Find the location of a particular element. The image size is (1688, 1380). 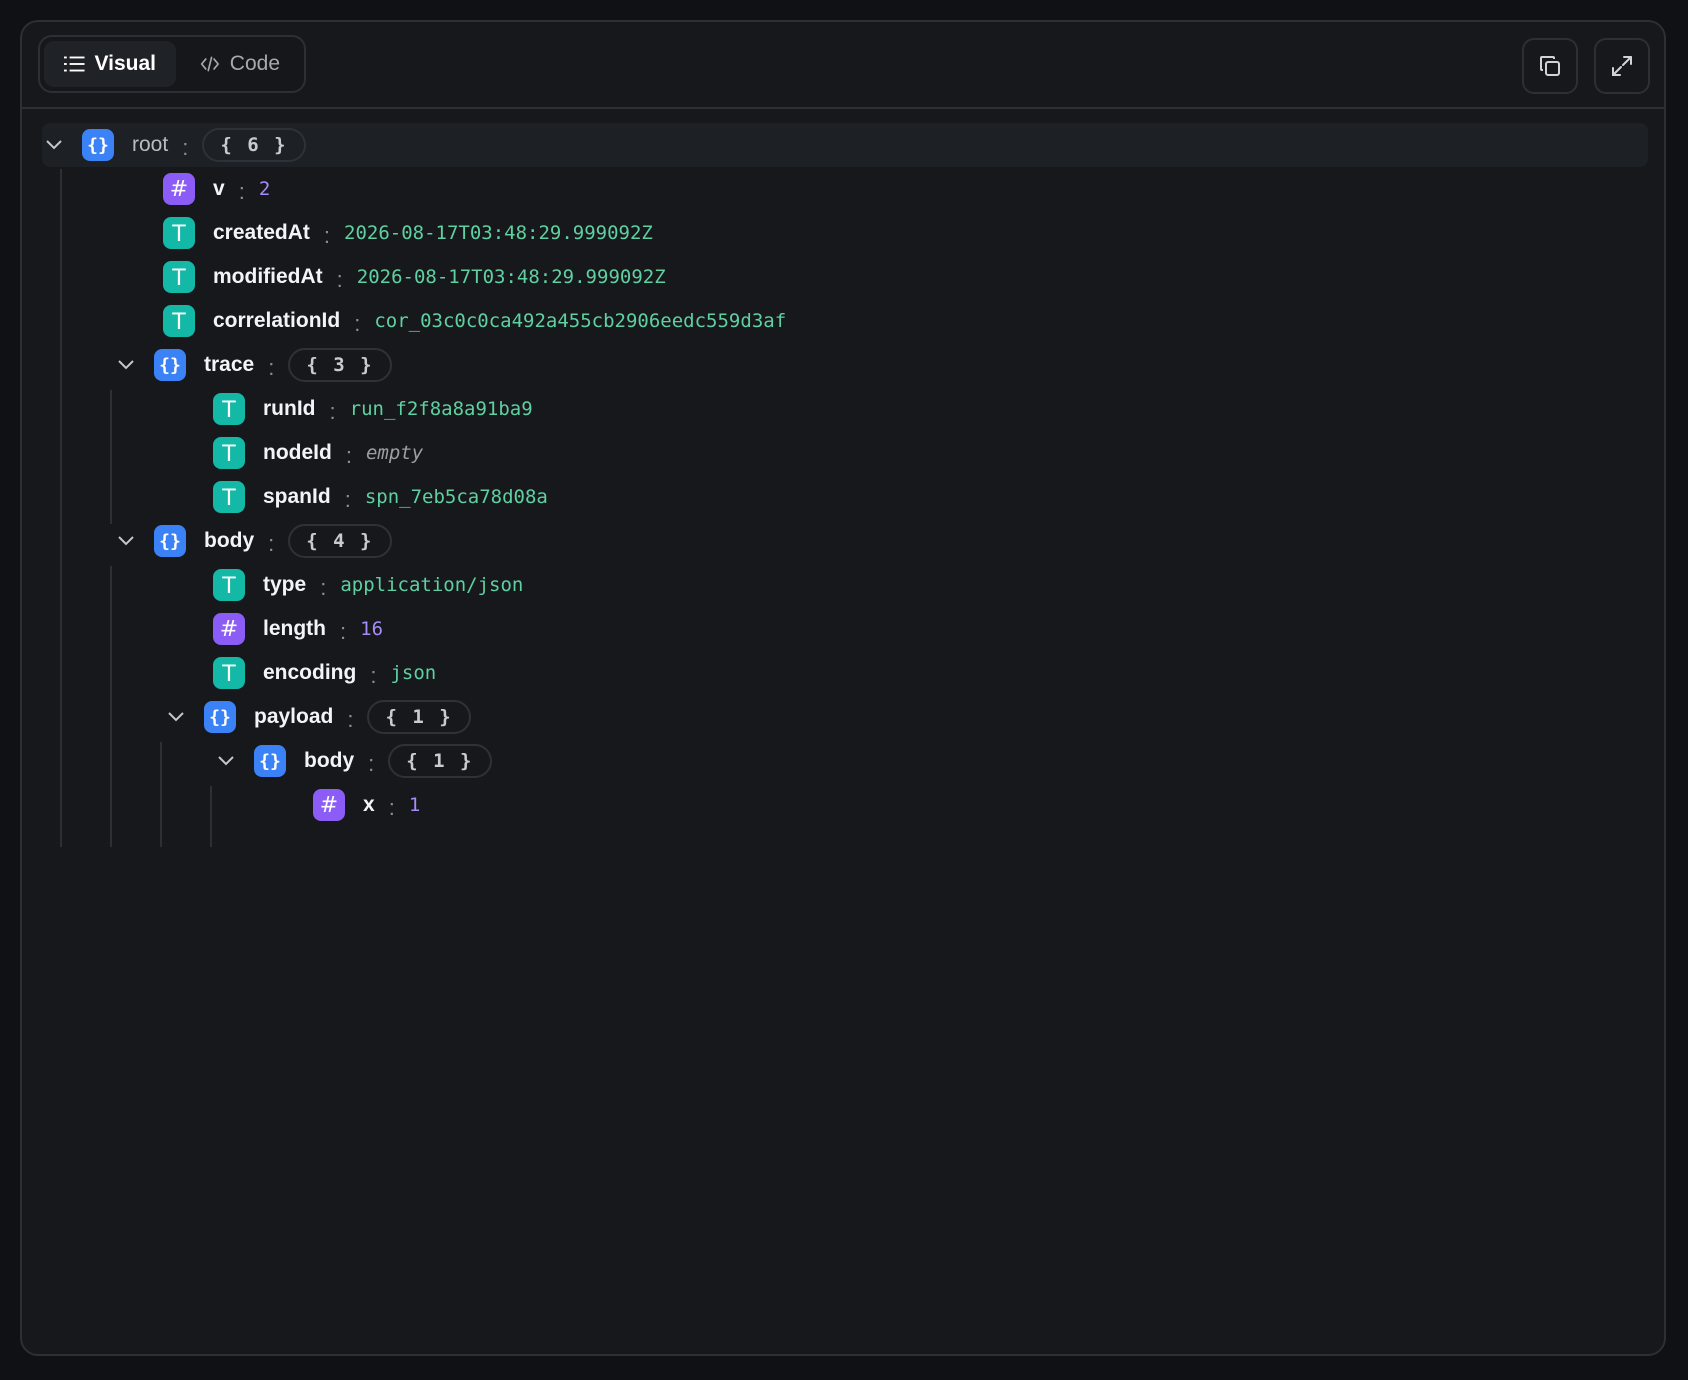

tab-code: Code is located at coordinates (240, 64).